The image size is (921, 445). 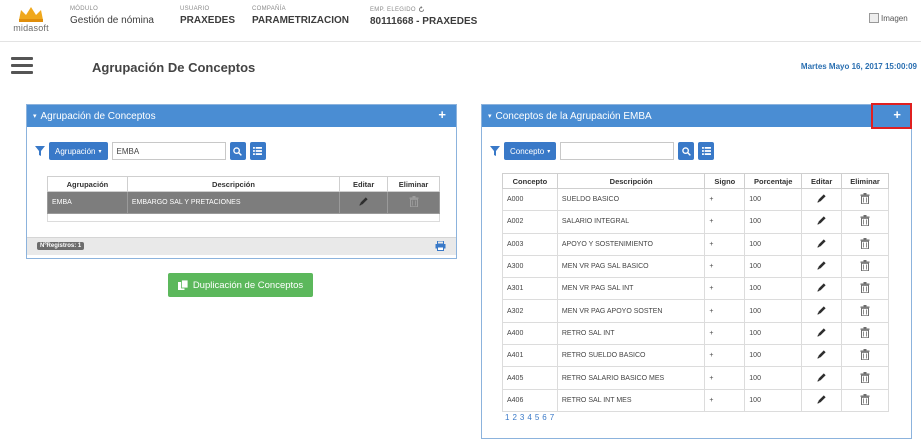 I want to click on page-link: 2, so click(x=514, y=417).